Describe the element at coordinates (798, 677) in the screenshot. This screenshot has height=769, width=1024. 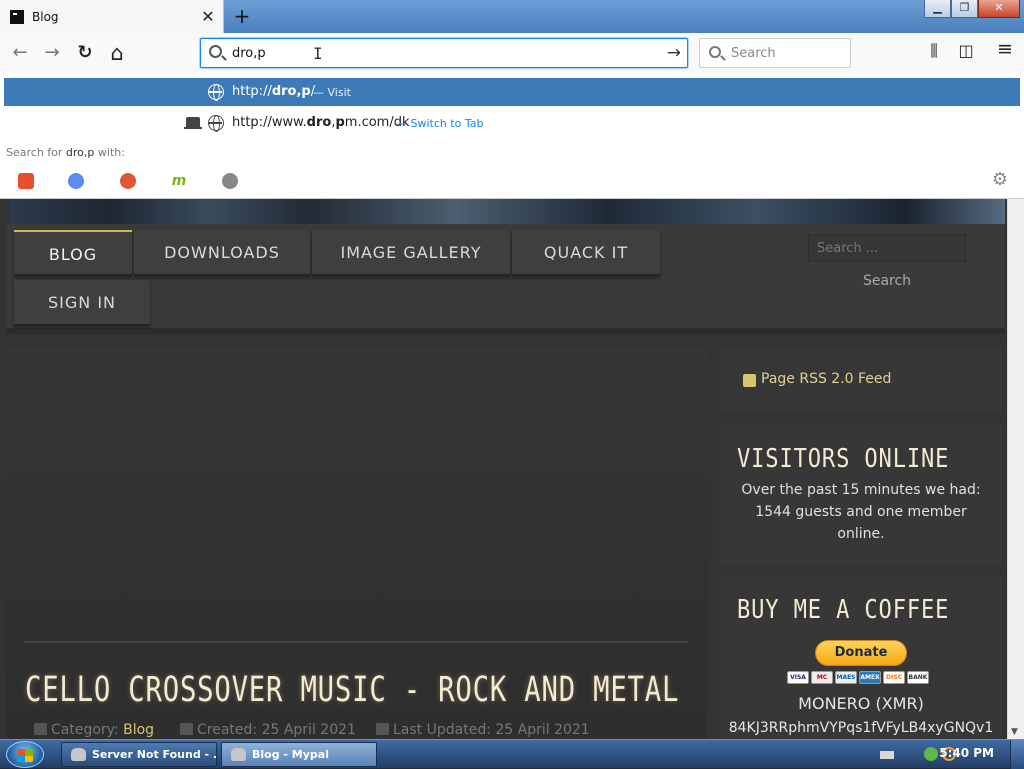
I see `visa-icon: VISA` at that location.